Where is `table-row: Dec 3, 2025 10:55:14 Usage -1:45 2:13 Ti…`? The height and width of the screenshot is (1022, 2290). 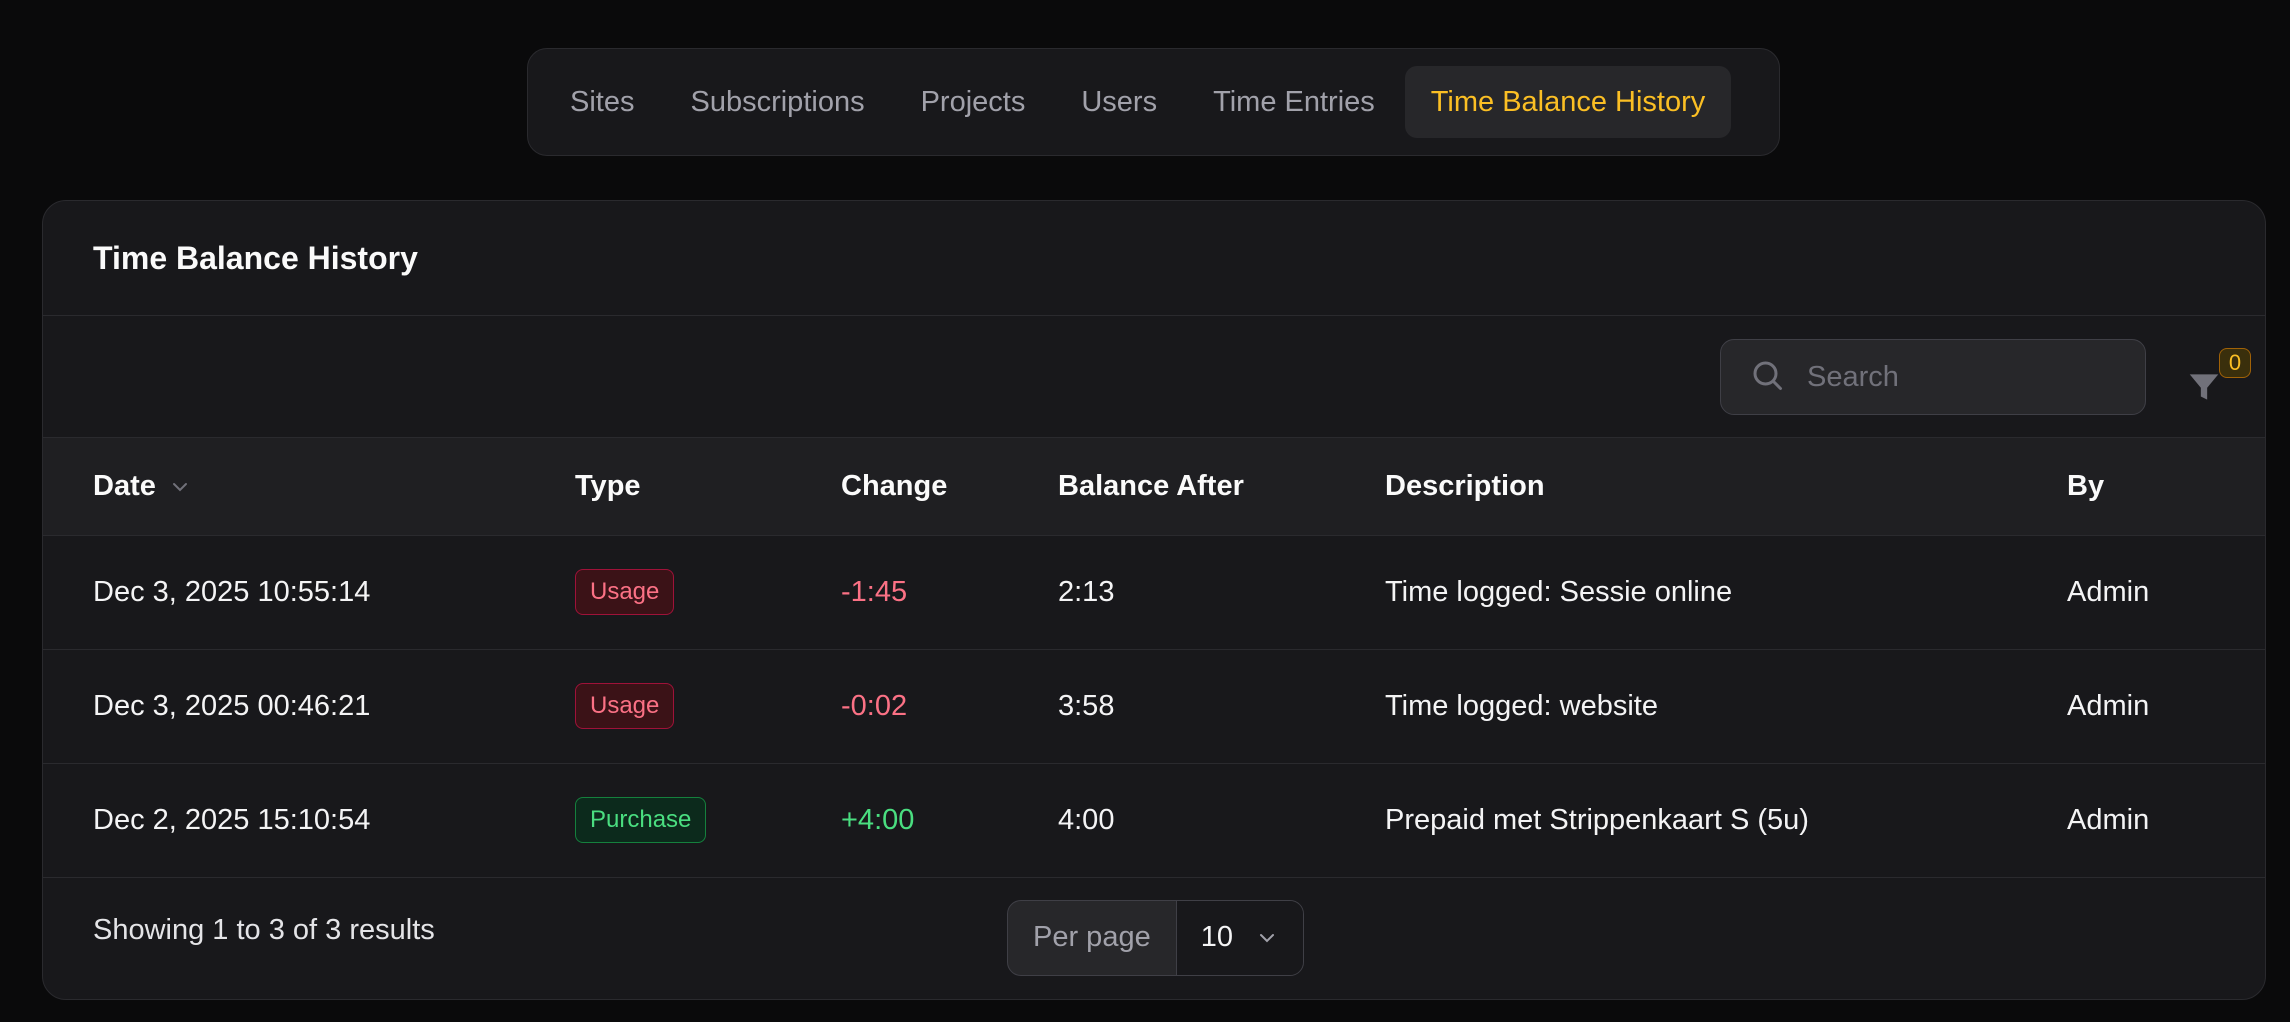 table-row: Dec 3, 2025 10:55:14 Usage -1:45 2:13 Ti… is located at coordinates (1154, 592).